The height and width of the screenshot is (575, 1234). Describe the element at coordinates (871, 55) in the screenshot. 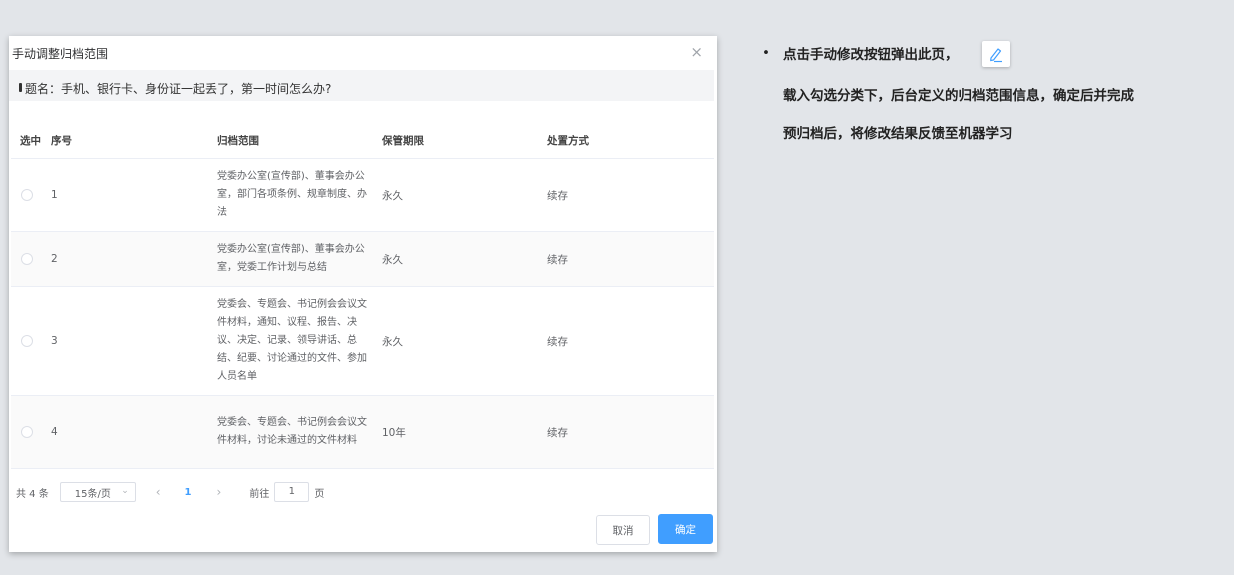

I see `note-line-1: 点击手动修改按钮弹出此页，` at that location.